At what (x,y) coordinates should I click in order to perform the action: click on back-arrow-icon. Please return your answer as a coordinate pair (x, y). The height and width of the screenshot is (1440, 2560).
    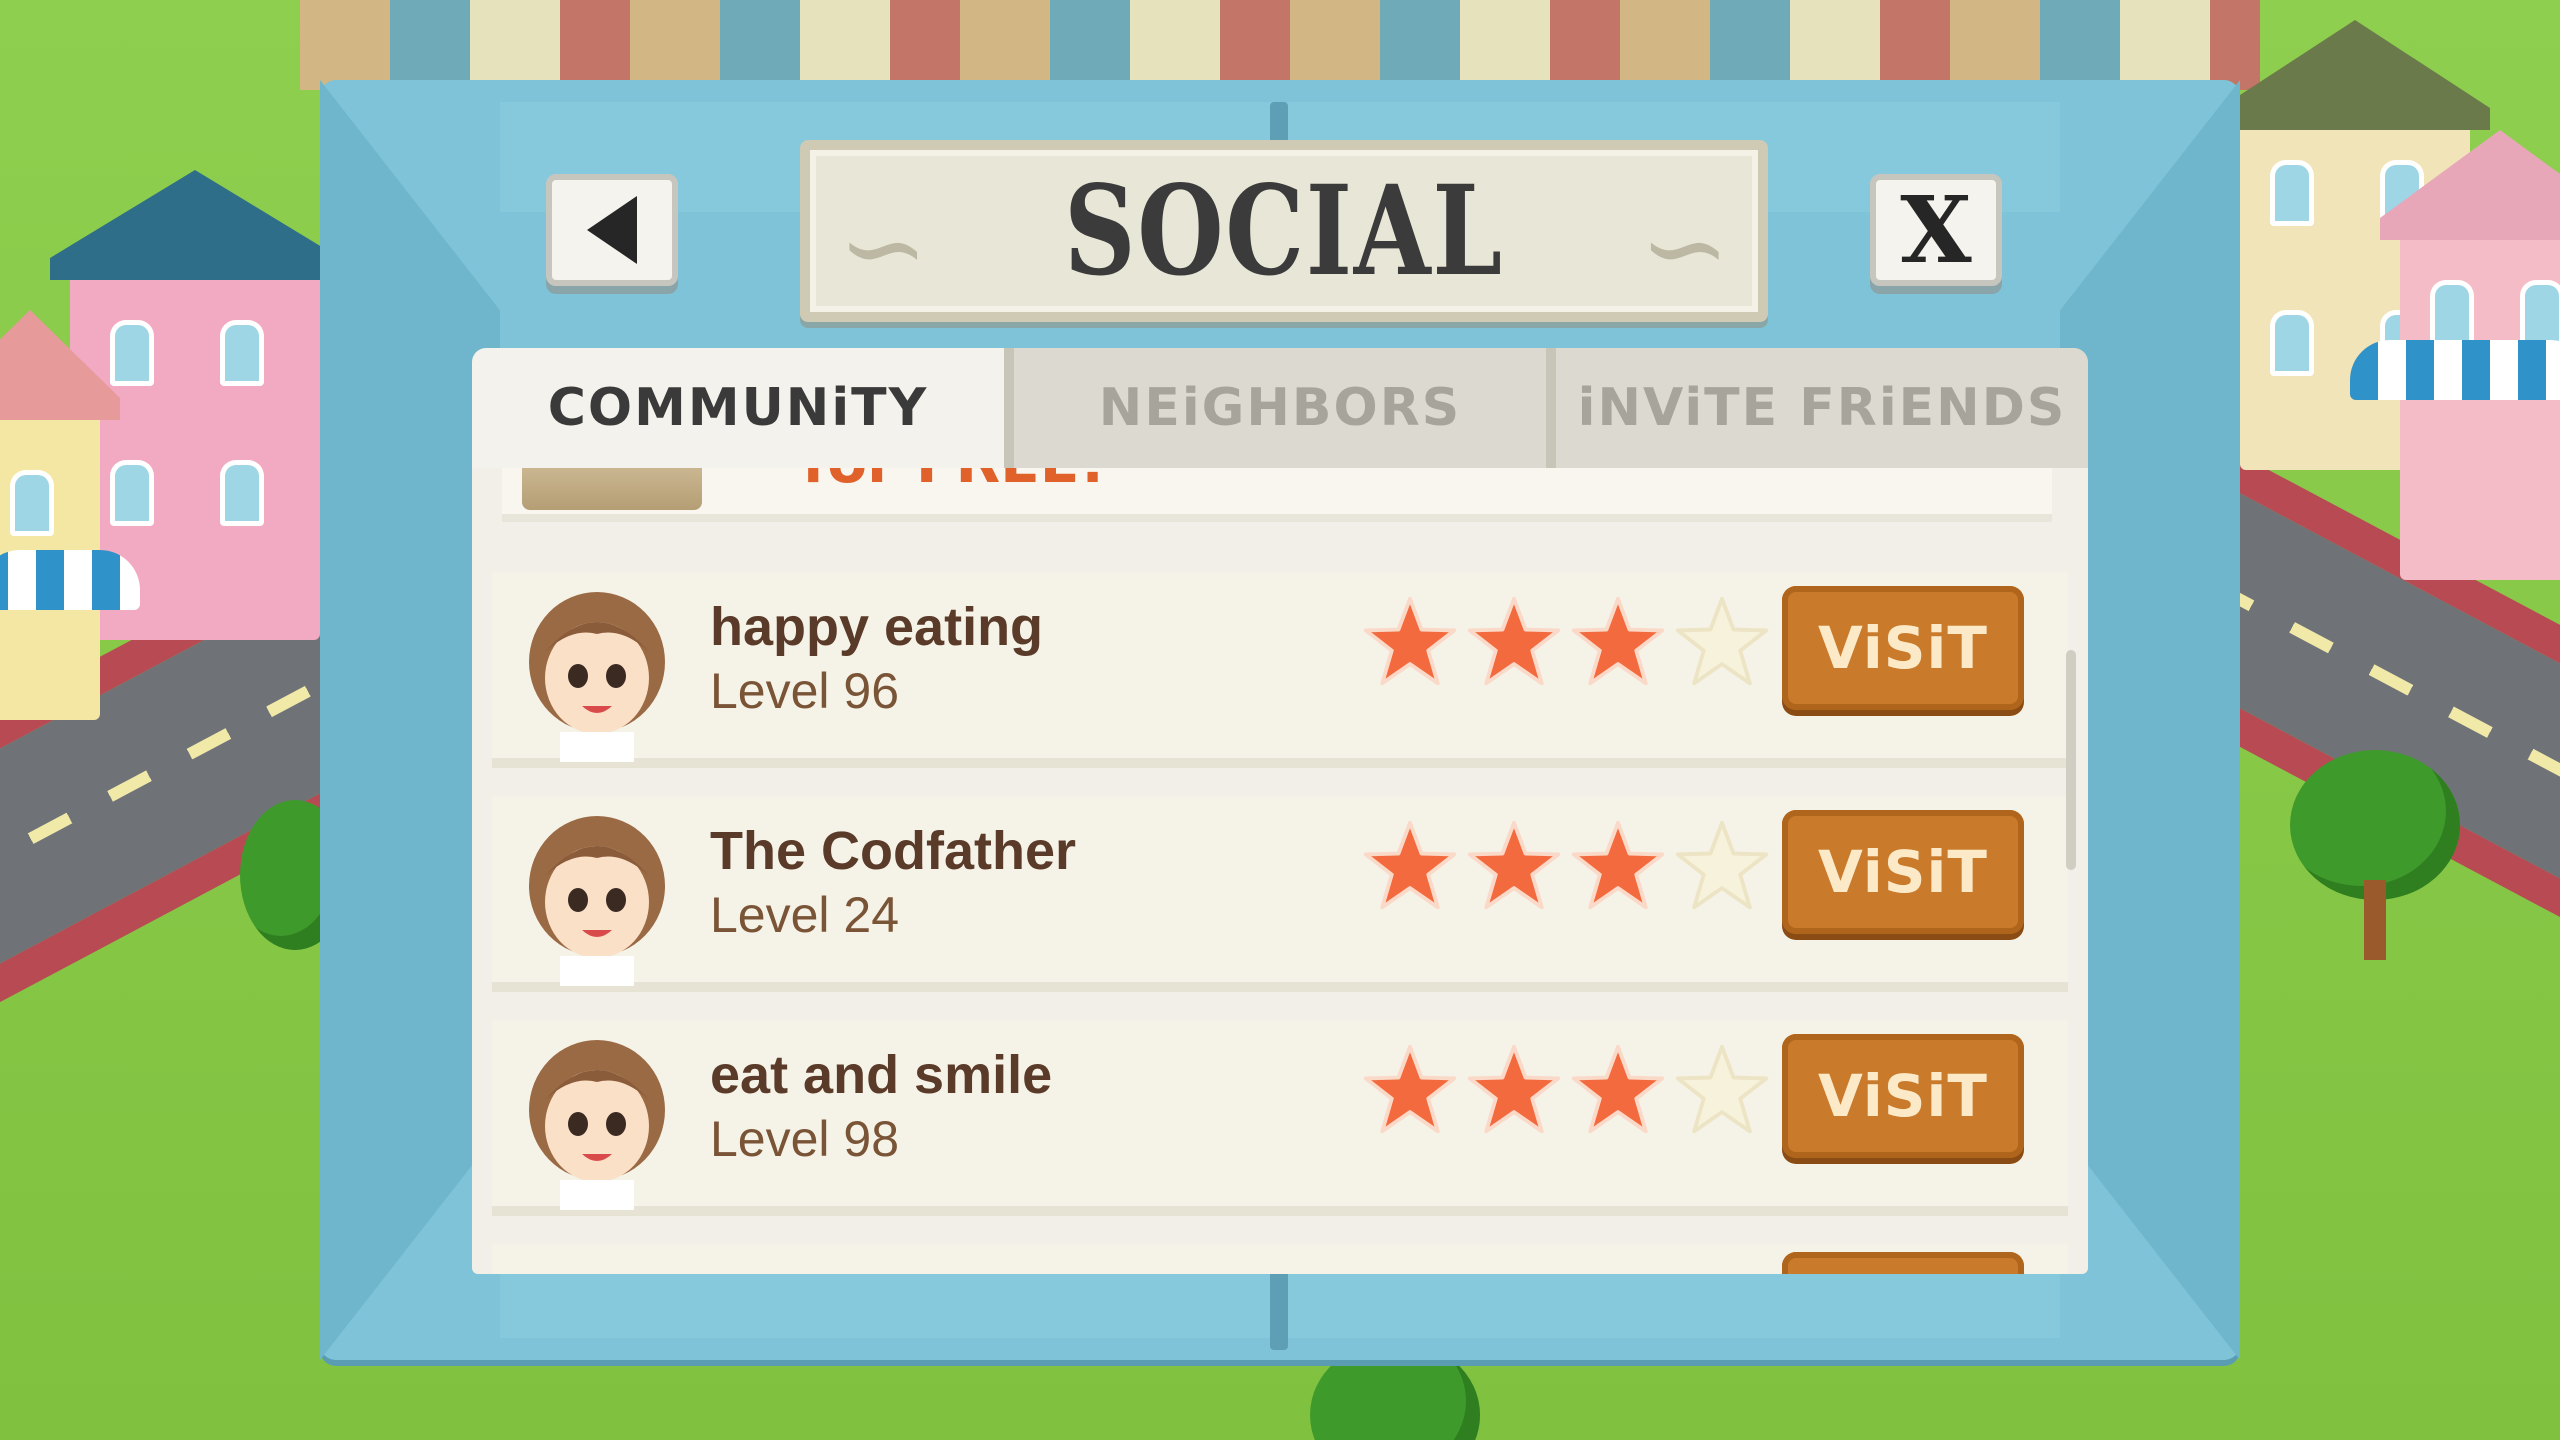
    Looking at the image, I should click on (612, 230).